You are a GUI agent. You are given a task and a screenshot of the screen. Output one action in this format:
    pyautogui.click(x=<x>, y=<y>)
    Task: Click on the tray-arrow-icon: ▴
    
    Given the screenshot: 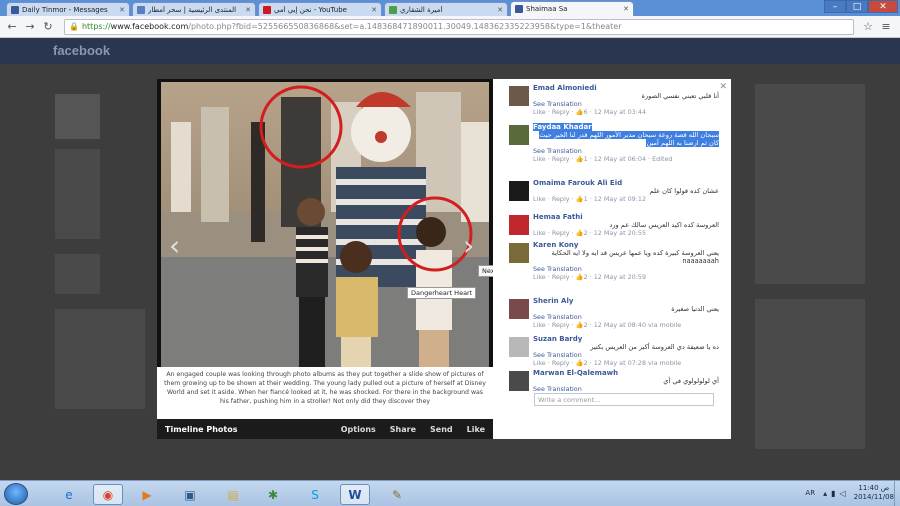 What is the action you would take?
    pyautogui.click(x=825, y=493)
    